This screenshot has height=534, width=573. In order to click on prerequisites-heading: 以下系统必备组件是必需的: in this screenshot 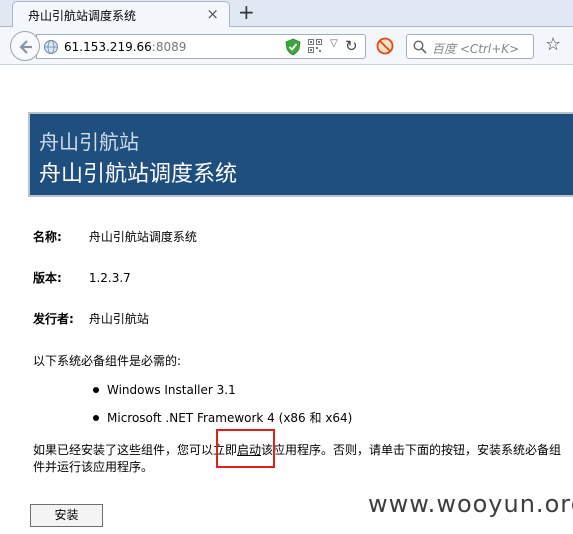, I will do `click(107, 361)`.